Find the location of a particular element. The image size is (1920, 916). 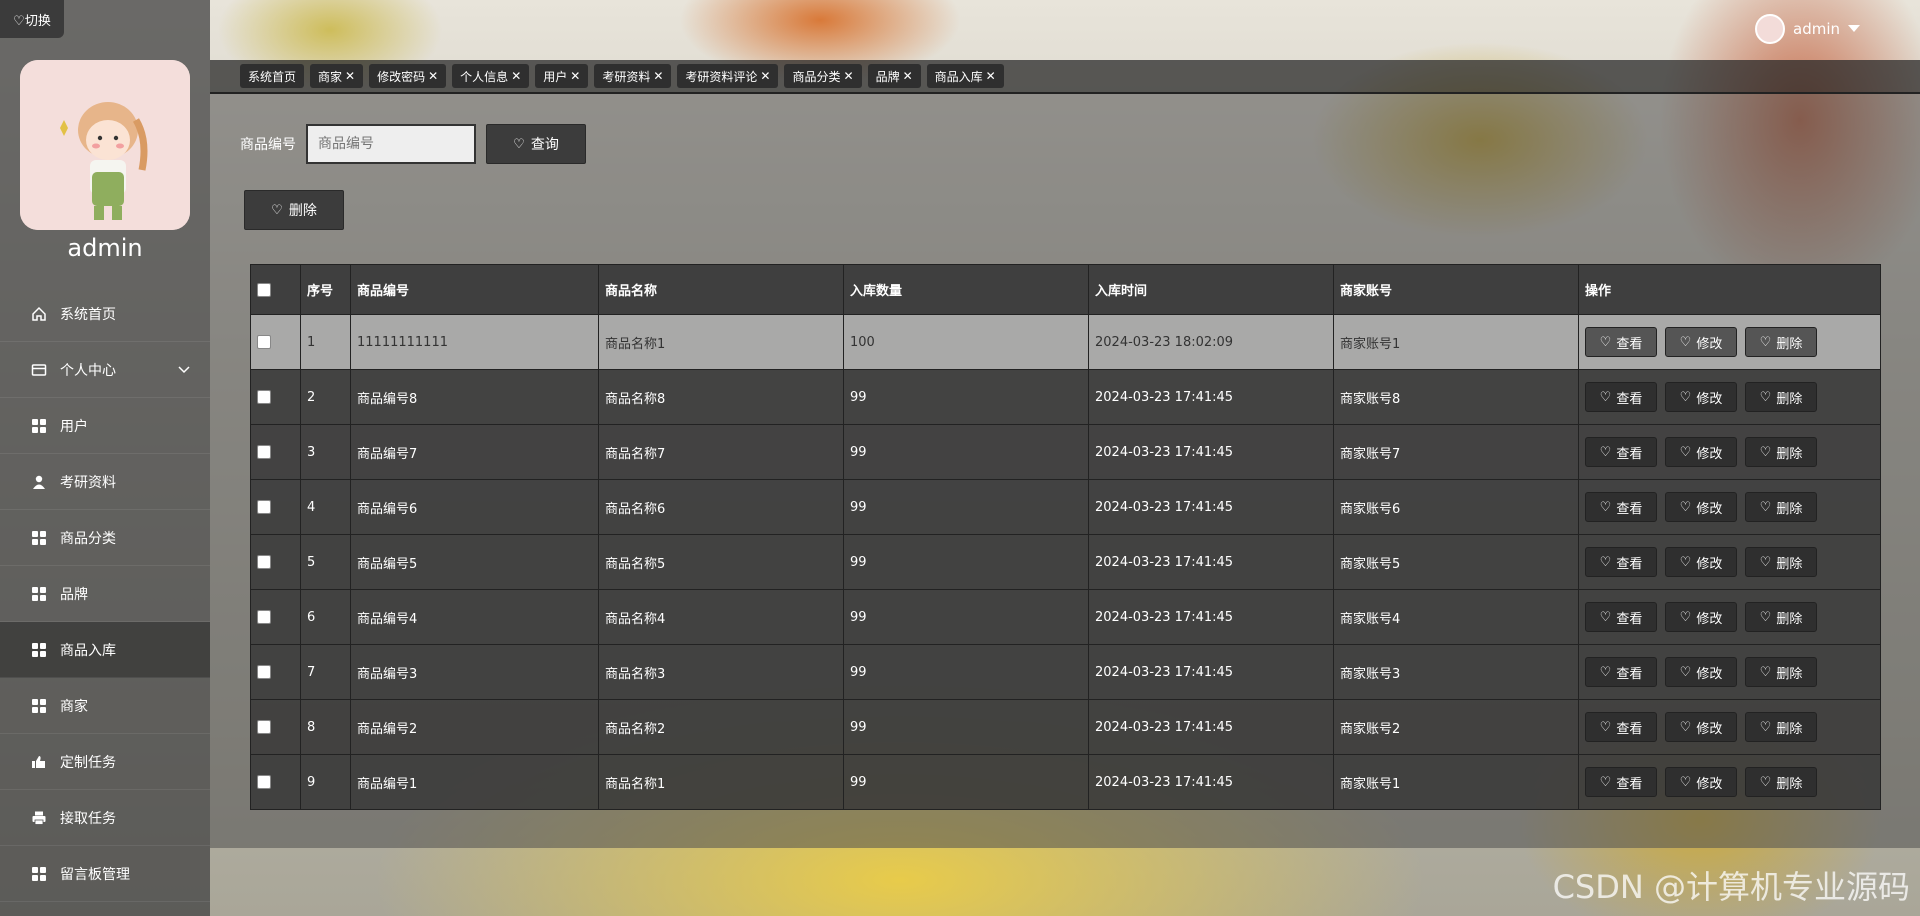

sidebar-item-brand: 品牌 is located at coordinates (105, 594).